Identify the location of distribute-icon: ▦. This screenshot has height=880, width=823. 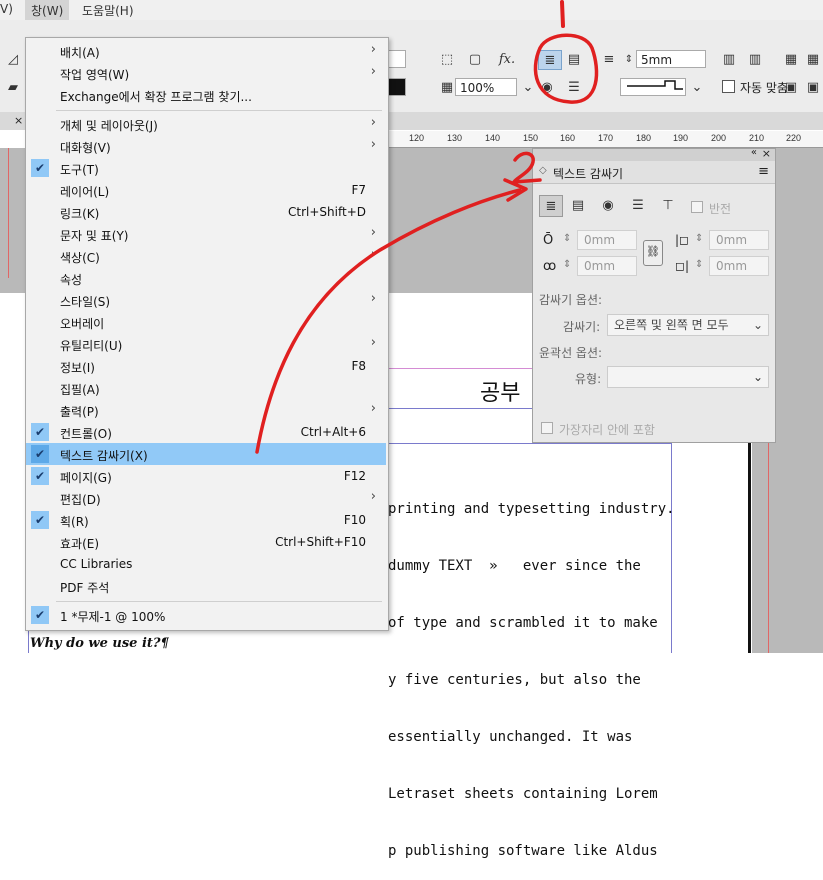
(791, 59).